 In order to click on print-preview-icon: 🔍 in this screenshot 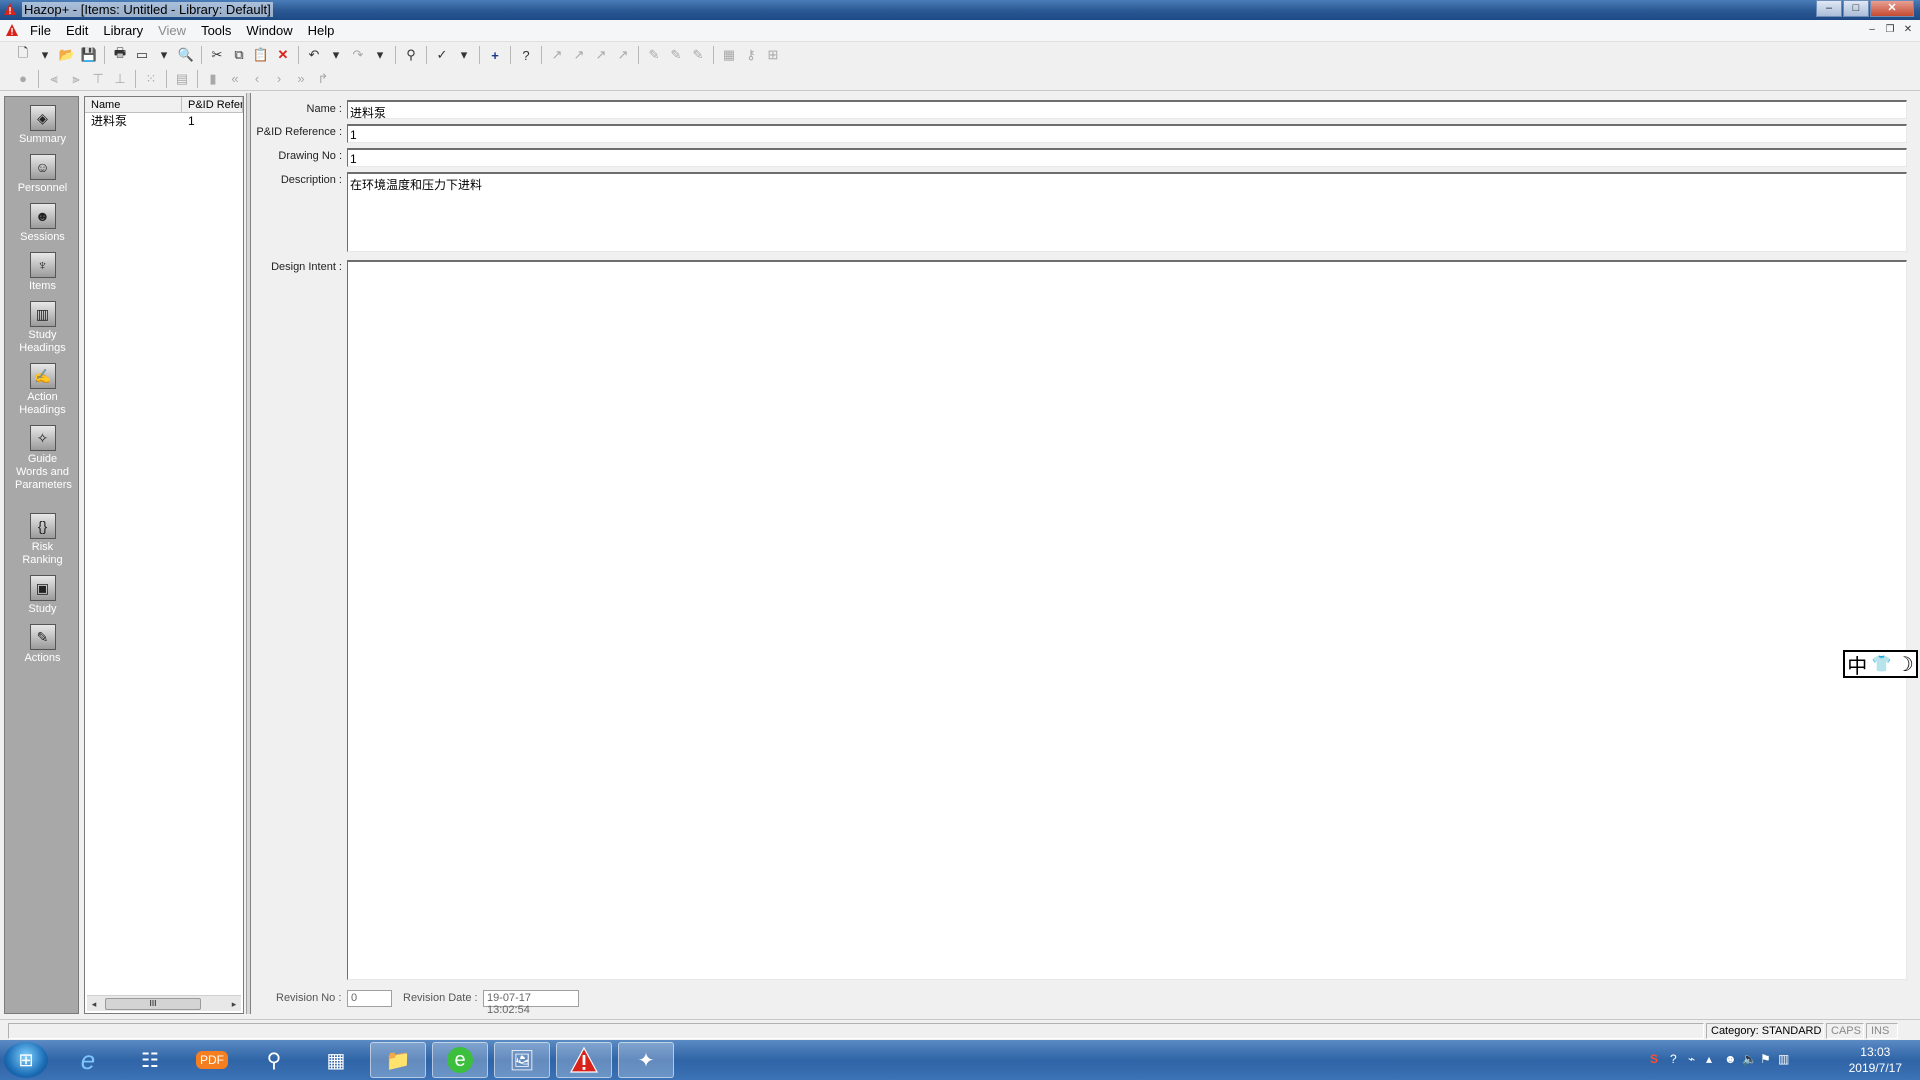, I will do `click(186, 55)`.